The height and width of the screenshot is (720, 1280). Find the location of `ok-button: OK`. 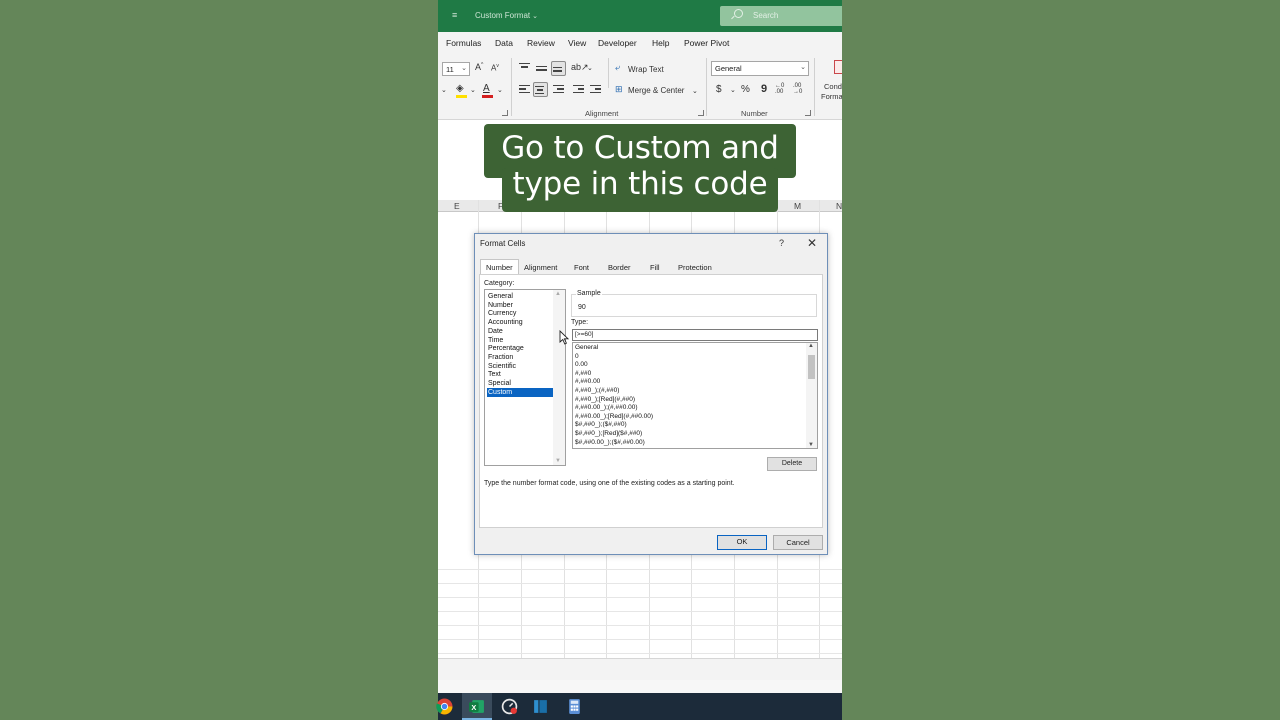

ok-button: OK is located at coordinates (742, 542).